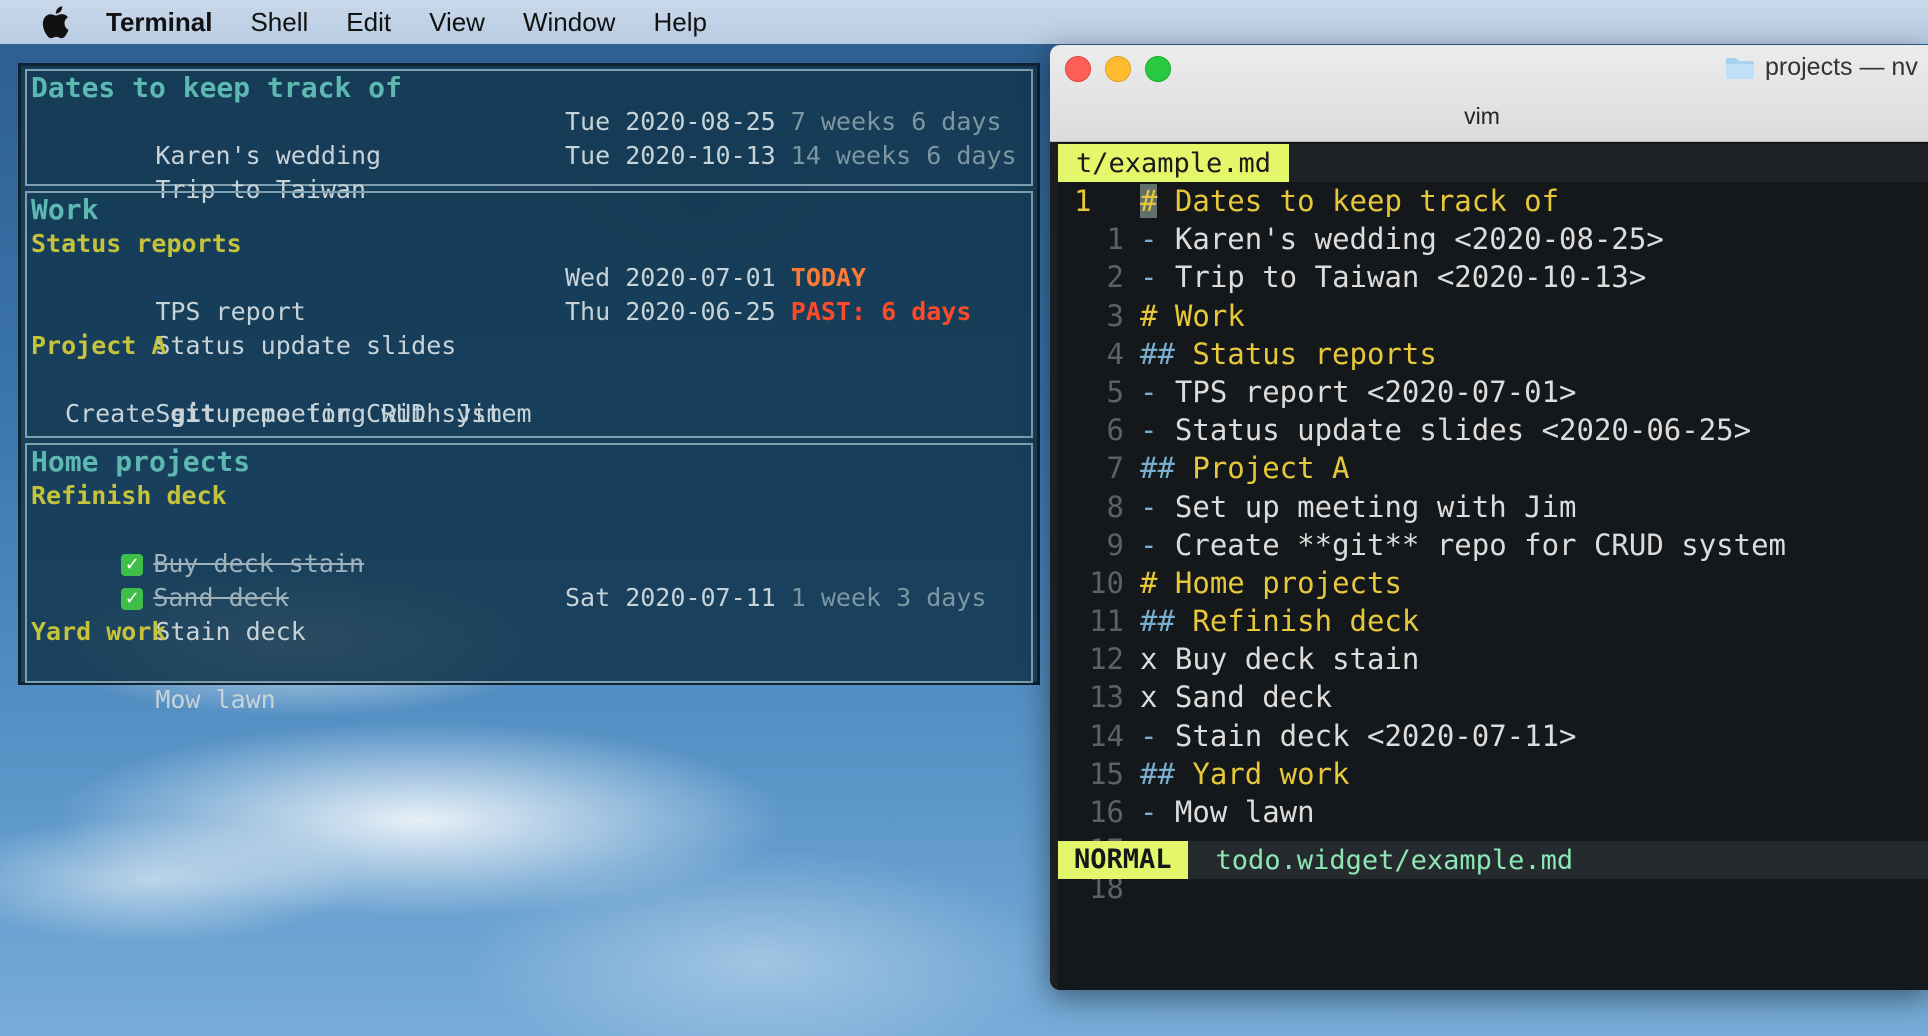 The width and height of the screenshot is (1928, 1036). Describe the element at coordinates (828, 277) in the screenshot. I see `item-today-badge: TODAY` at that location.